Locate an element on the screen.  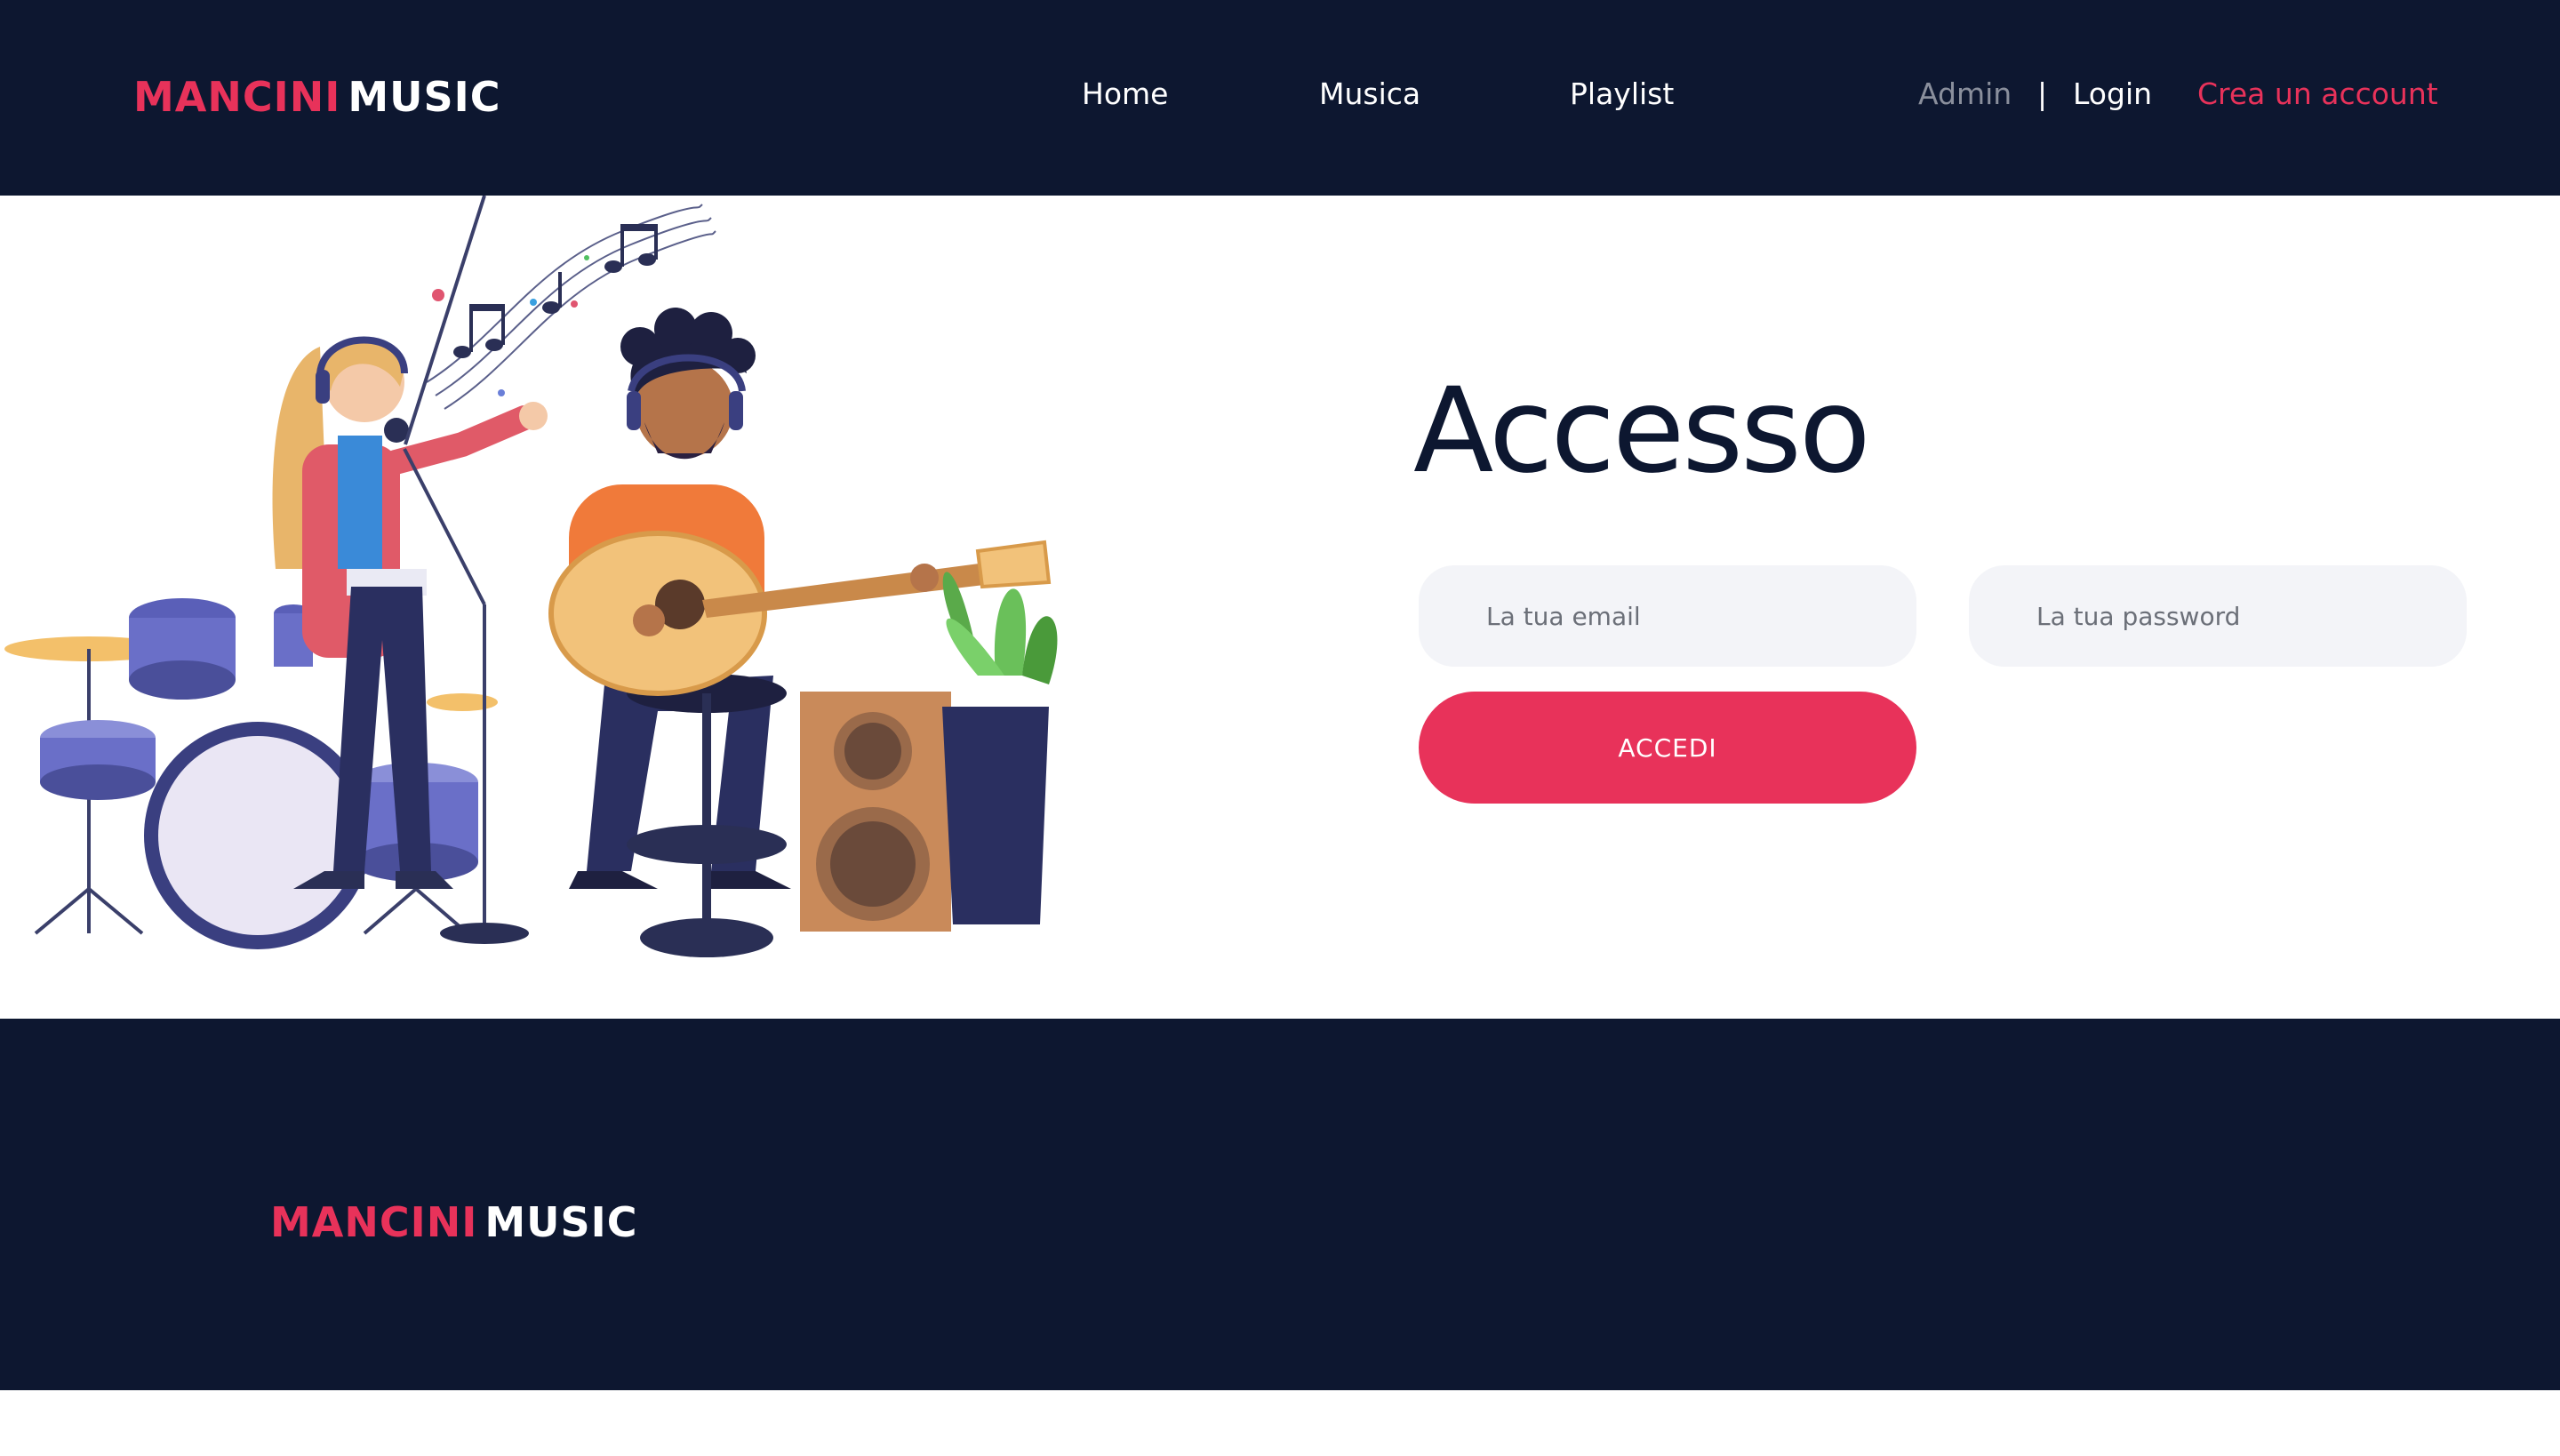
nav-home: Home is located at coordinates (1125, 93).